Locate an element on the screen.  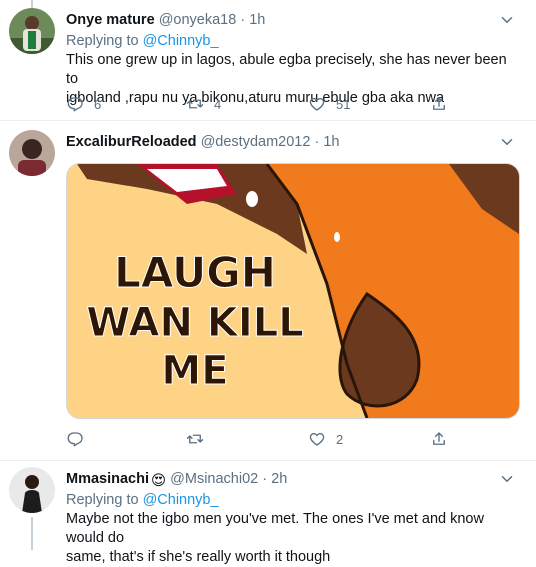
chevron-down-icon is located at coordinates (507, 479).